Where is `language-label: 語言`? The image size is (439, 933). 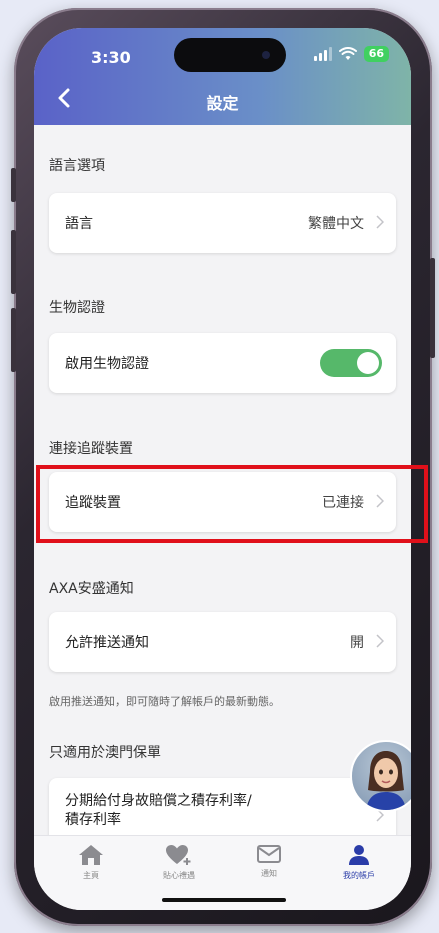 language-label: 語言 is located at coordinates (79, 224).